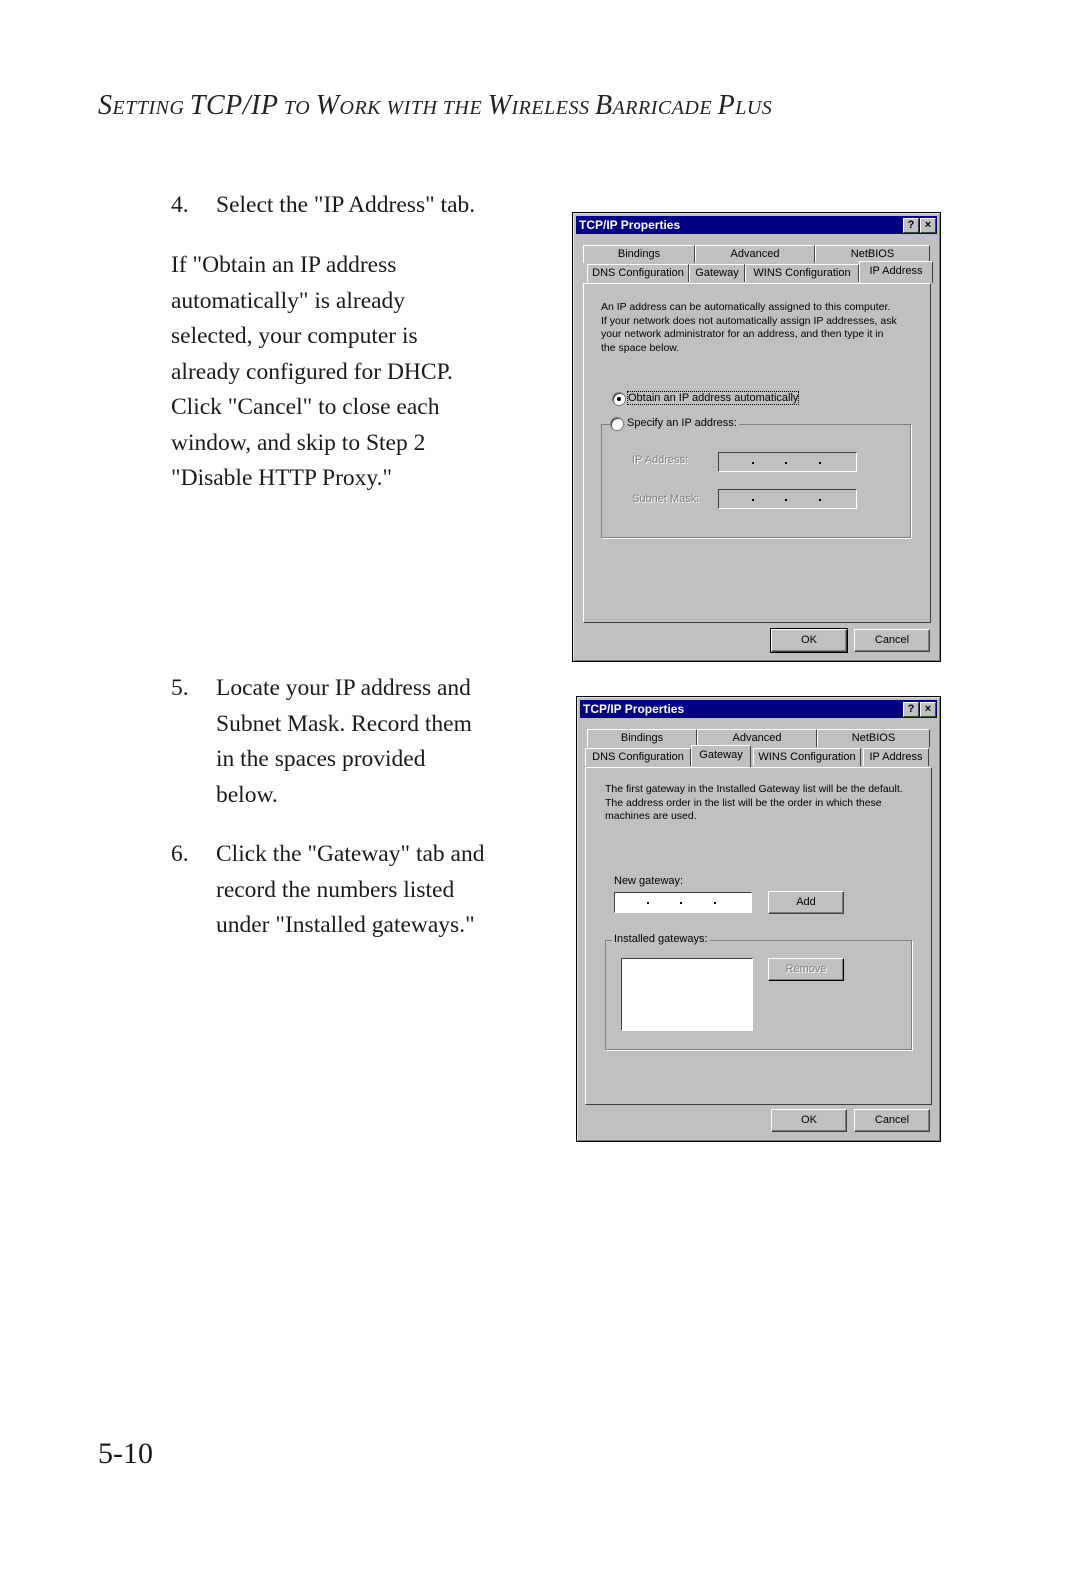 This screenshot has width=1080, height=1570. I want to click on radio-specify-ip, so click(617, 424).